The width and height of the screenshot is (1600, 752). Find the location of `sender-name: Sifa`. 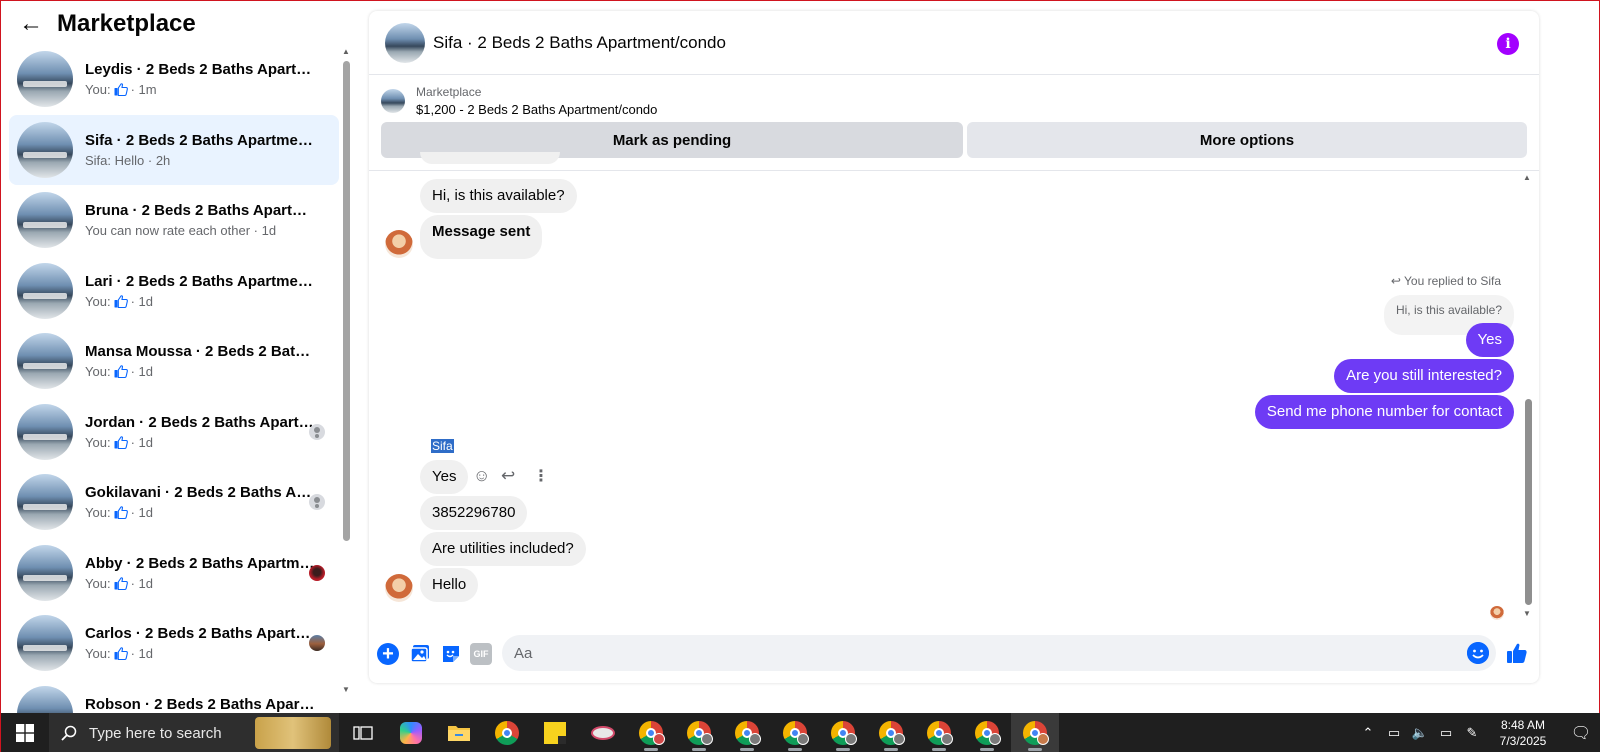

sender-name: Sifa is located at coordinates (442, 446).